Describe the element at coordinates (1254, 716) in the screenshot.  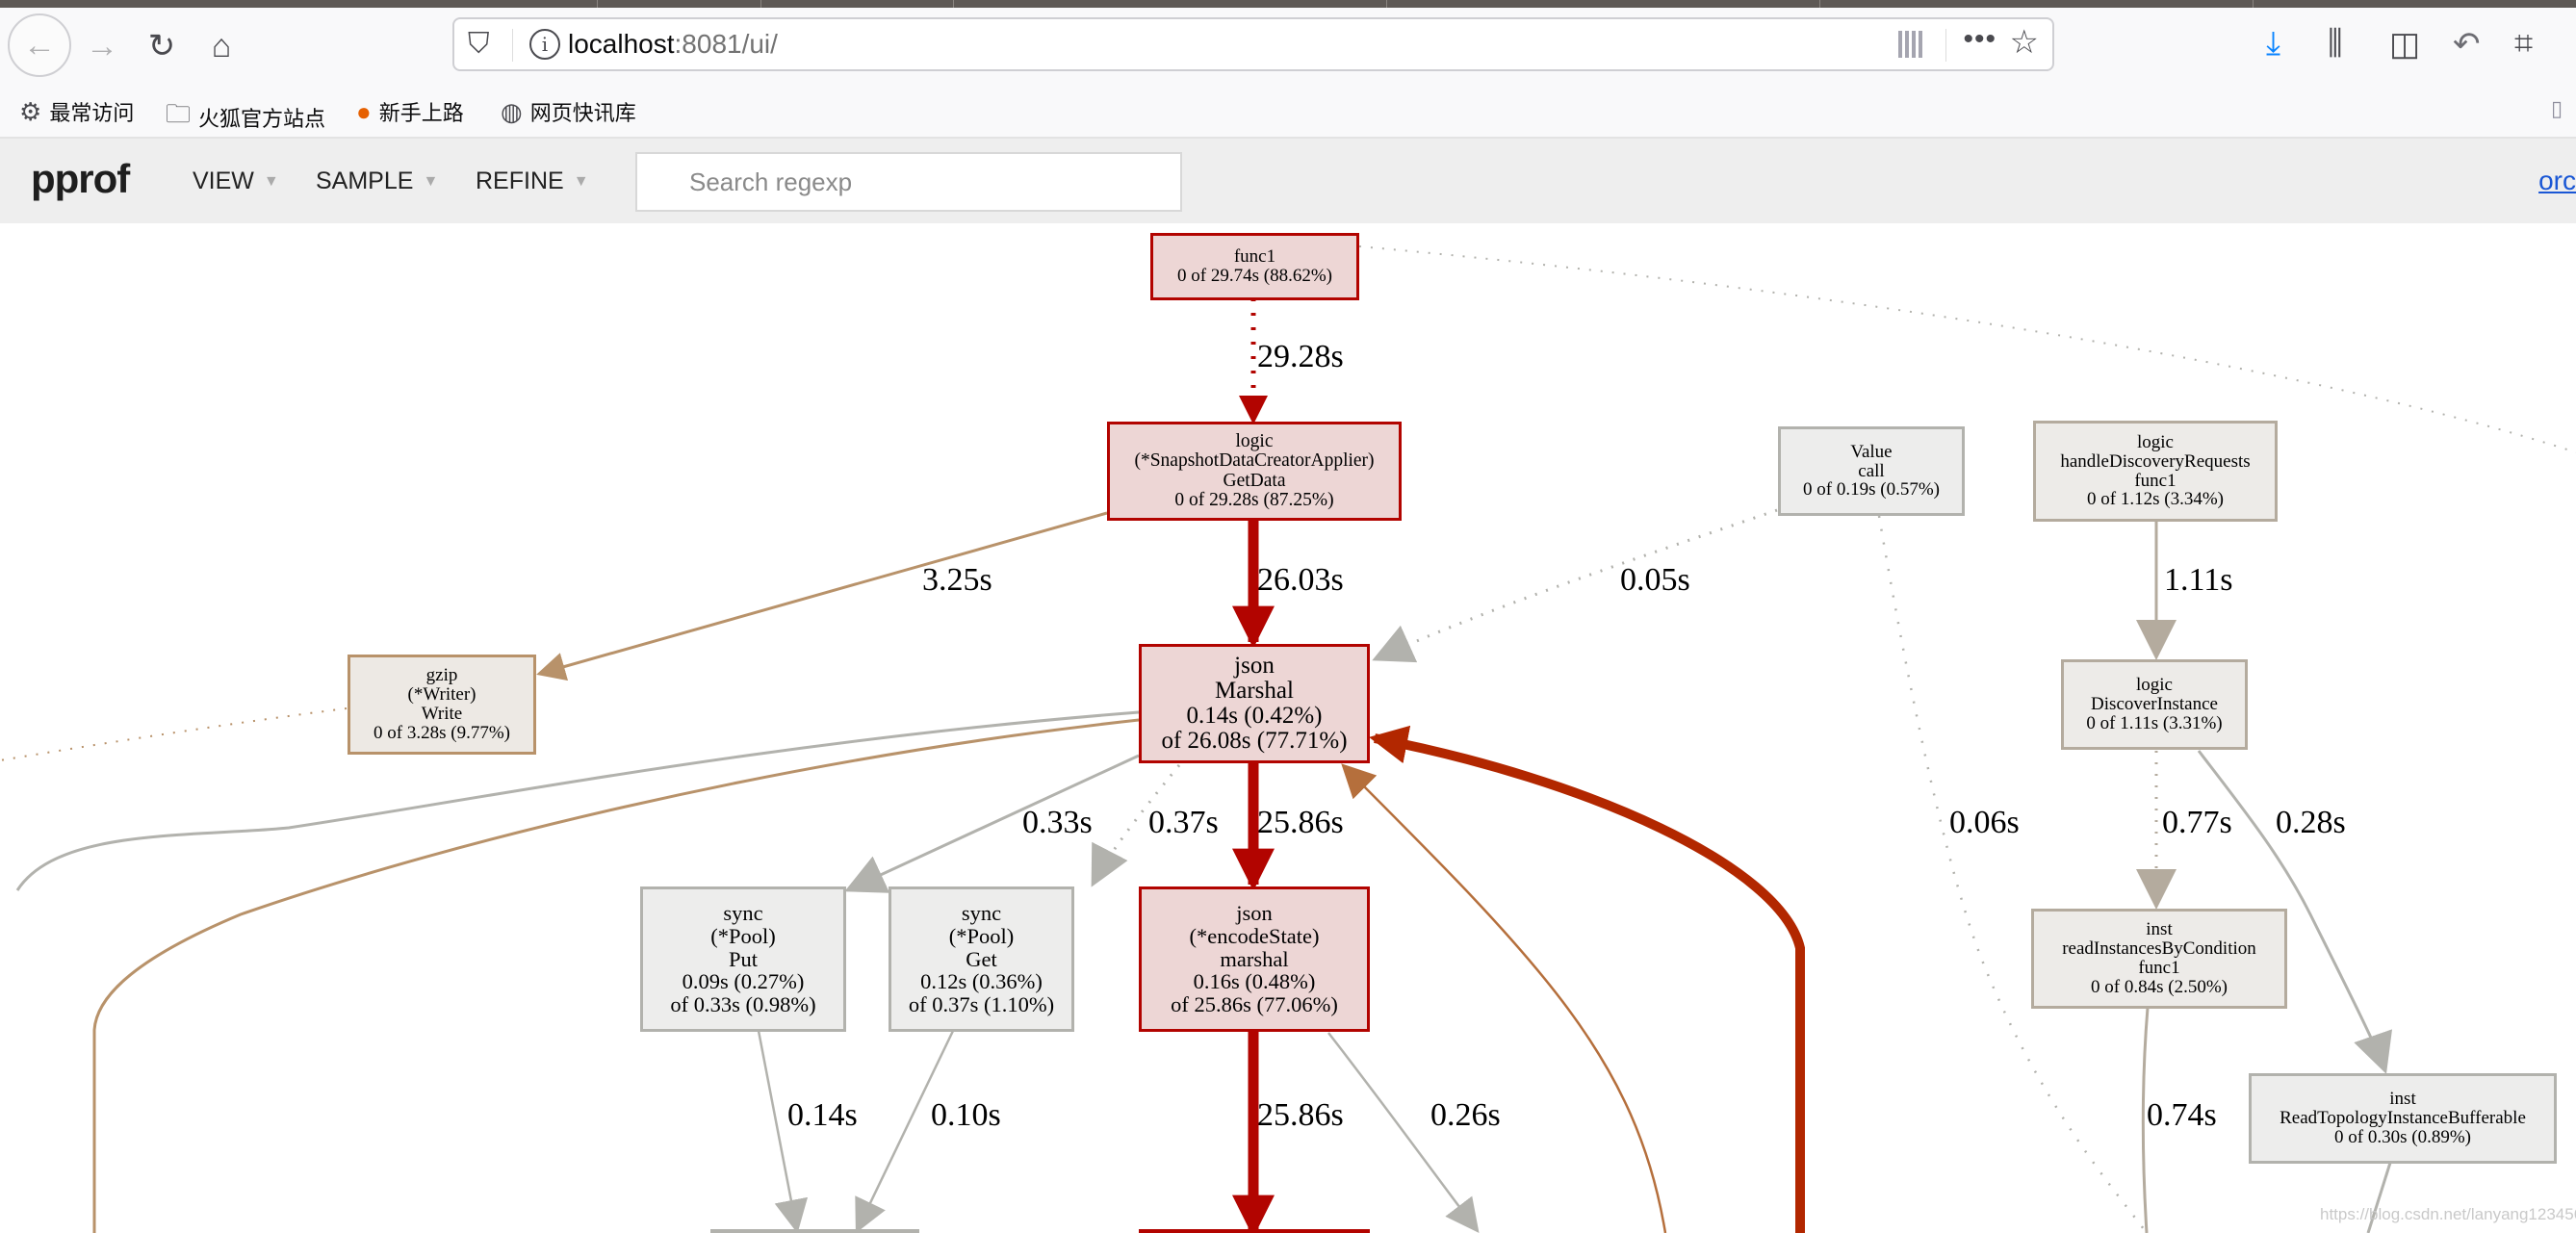
I see `node-line: 0.14s (0.42%)` at that location.